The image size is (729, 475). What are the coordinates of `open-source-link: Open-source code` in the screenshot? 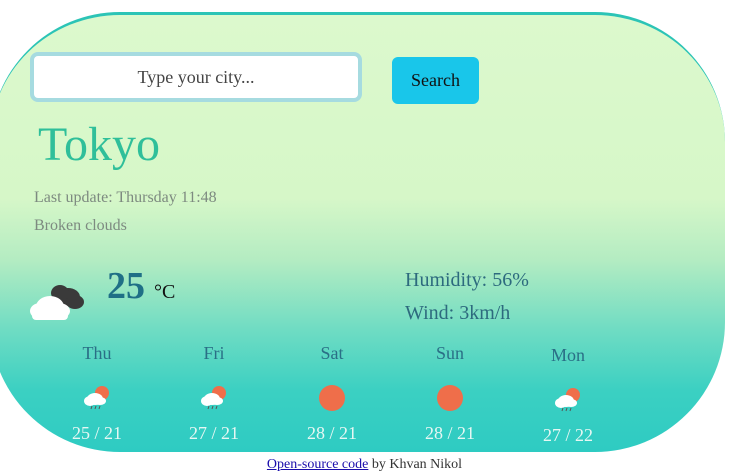 It's located at (317, 464).